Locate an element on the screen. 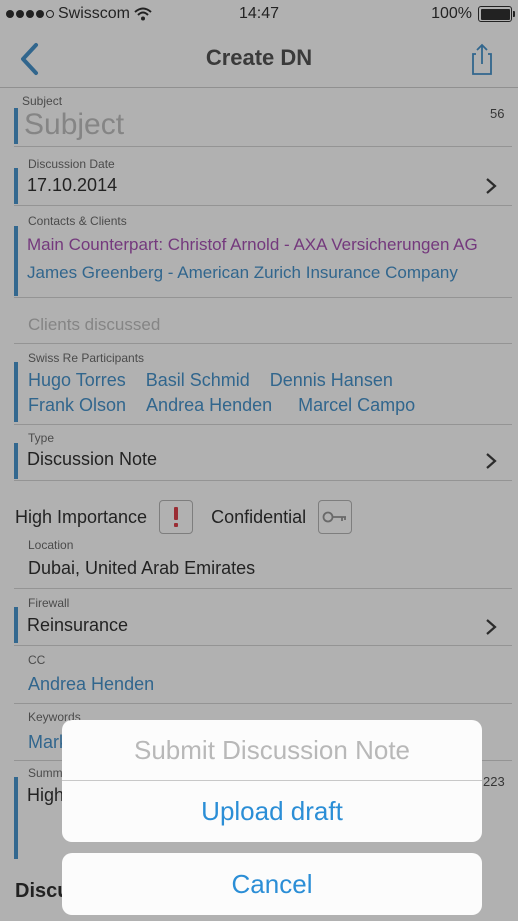 The image size is (518, 921). submit-discussion-note-button: Submit Discussion Note is located at coordinates (272, 750).